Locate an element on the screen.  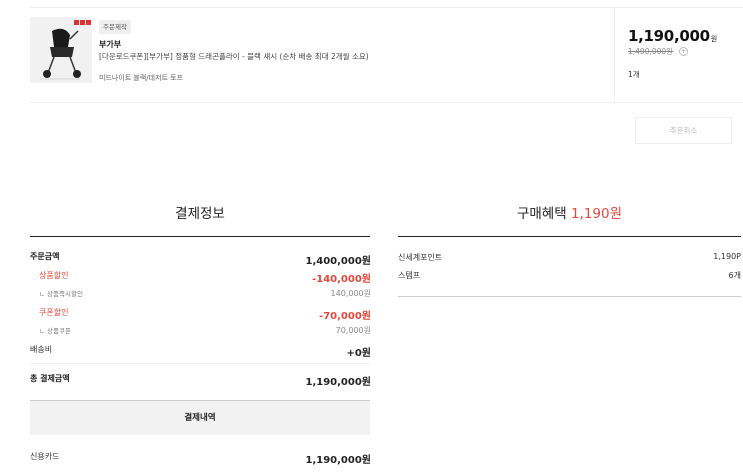
price-value: 1,190,000 is located at coordinates (669, 36).